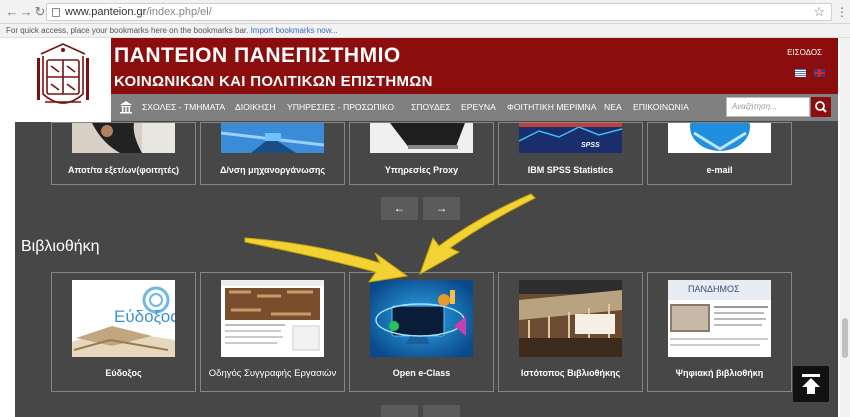 The image size is (850, 417). I want to click on tile-label: IBM SPSS Statistics, so click(570, 170).